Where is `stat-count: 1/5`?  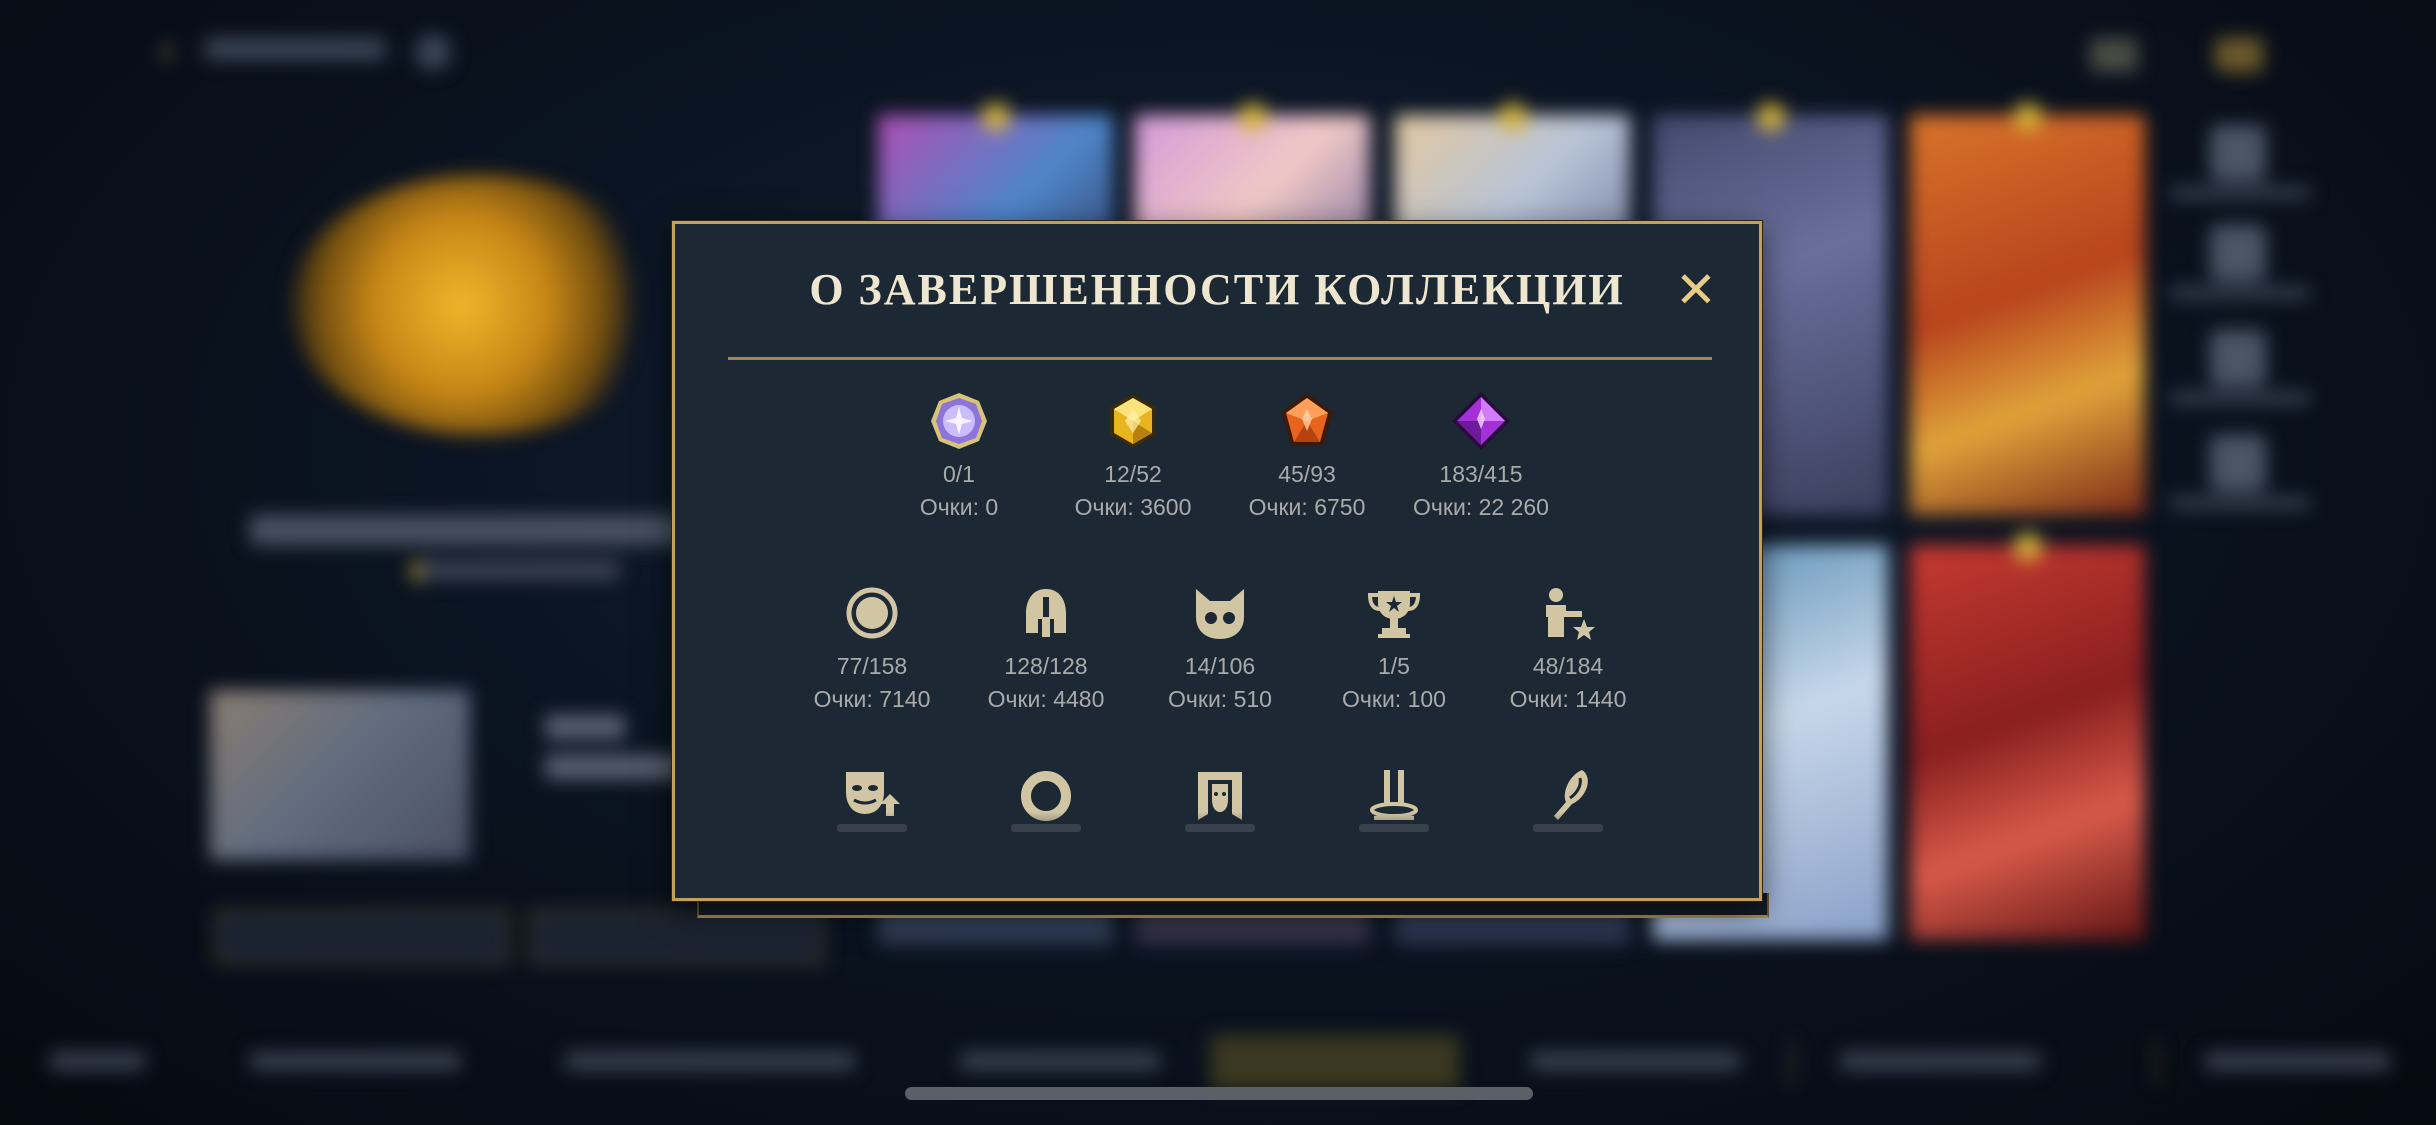
stat-count: 1/5 is located at coordinates (1394, 666).